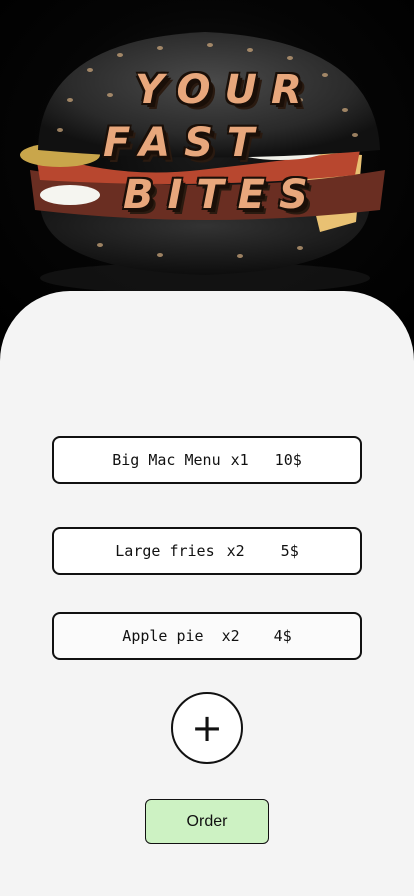 Image resolution: width=414 pixels, height=896 pixels. Describe the element at coordinates (288, 460) in the screenshot. I see `item-price: 10$` at that location.